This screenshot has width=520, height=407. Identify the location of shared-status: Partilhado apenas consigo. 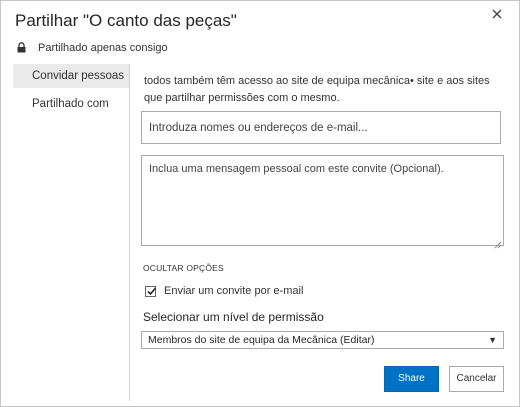
(92, 48).